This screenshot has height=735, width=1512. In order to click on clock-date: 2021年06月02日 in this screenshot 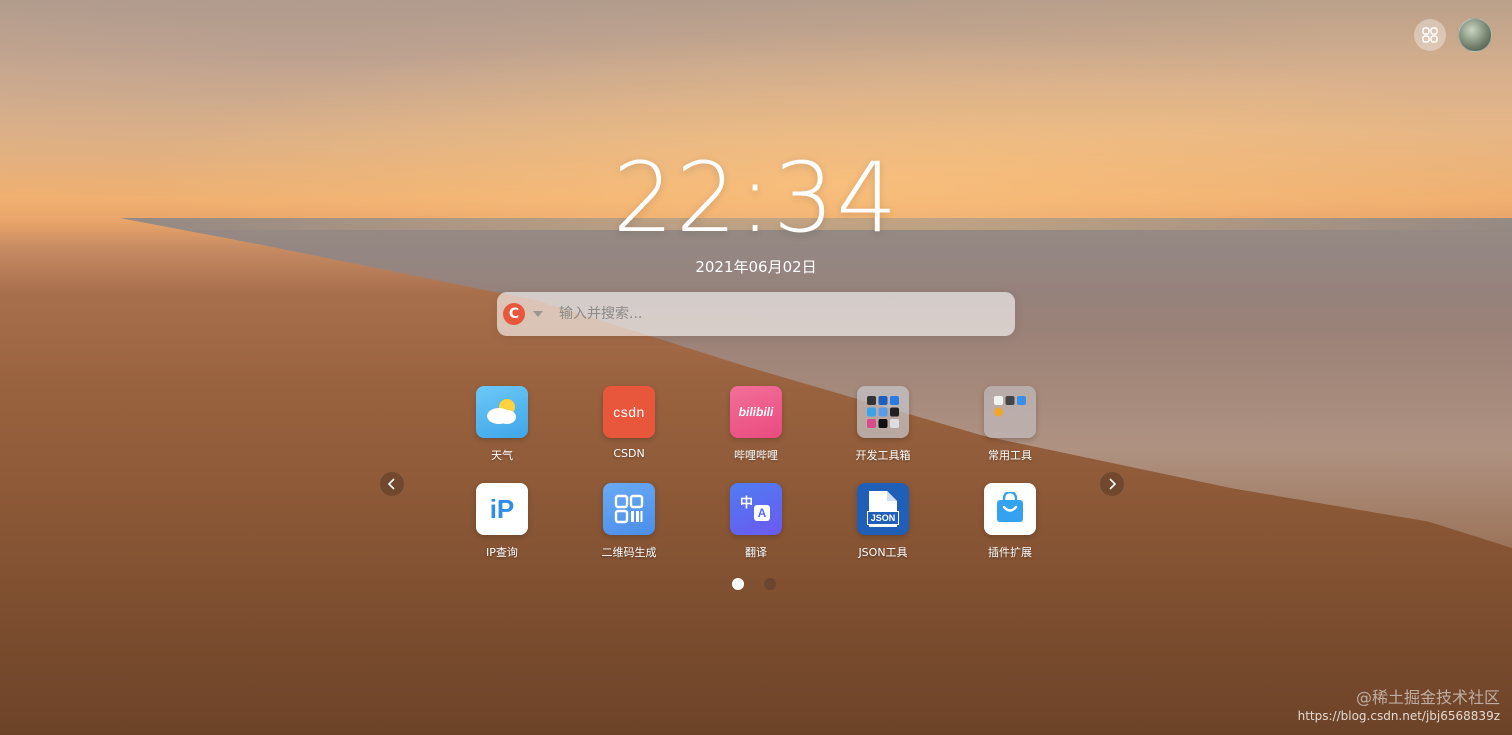, I will do `click(756, 267)`.